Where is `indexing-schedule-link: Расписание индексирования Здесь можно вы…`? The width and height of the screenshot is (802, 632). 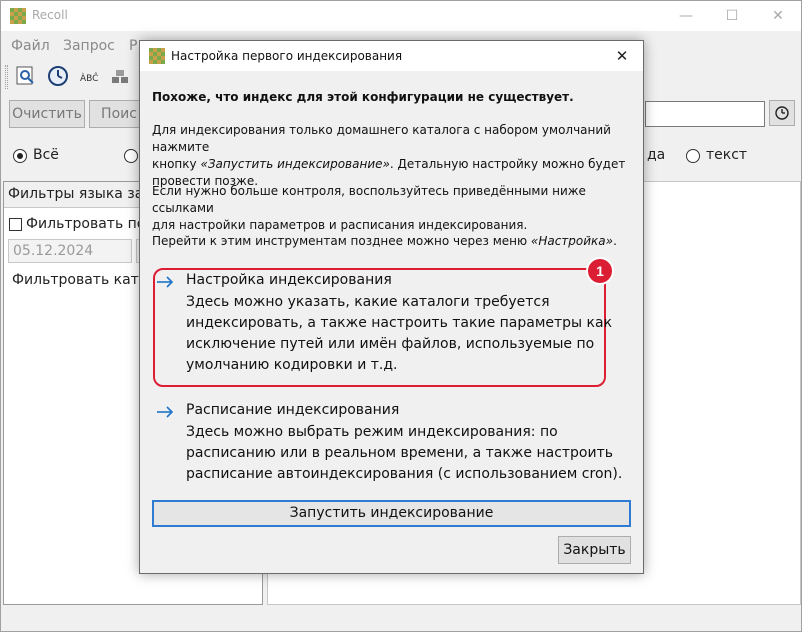 indexing-schedule-link: Расписание индексирования Здесь можно вы… is located at coordinates (391, 447).